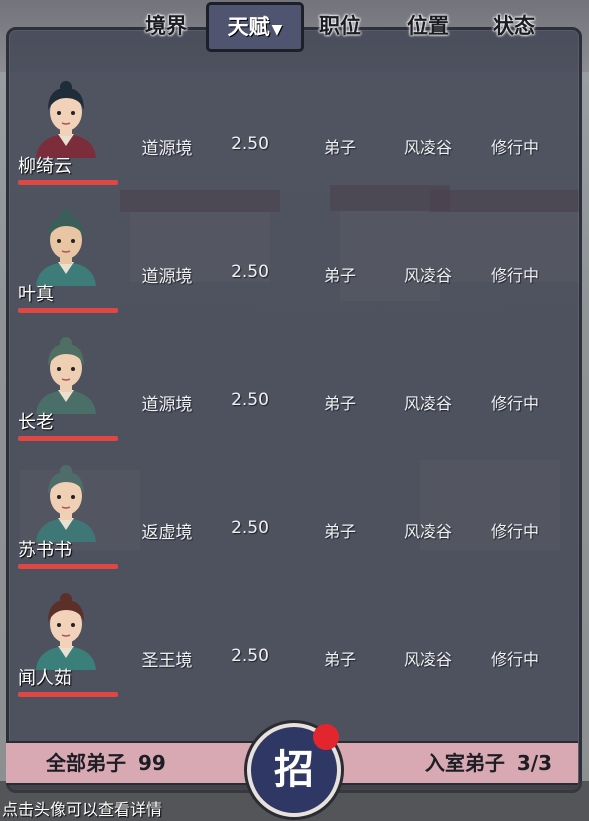 The image size is (589, 821). What do you see at coordinates (290, 142) in the screenshot?
I see `disciple-row: 柳绮云 道源境 2.50 弟子 风凌谷 修行中` at bounding box center [290, 142].